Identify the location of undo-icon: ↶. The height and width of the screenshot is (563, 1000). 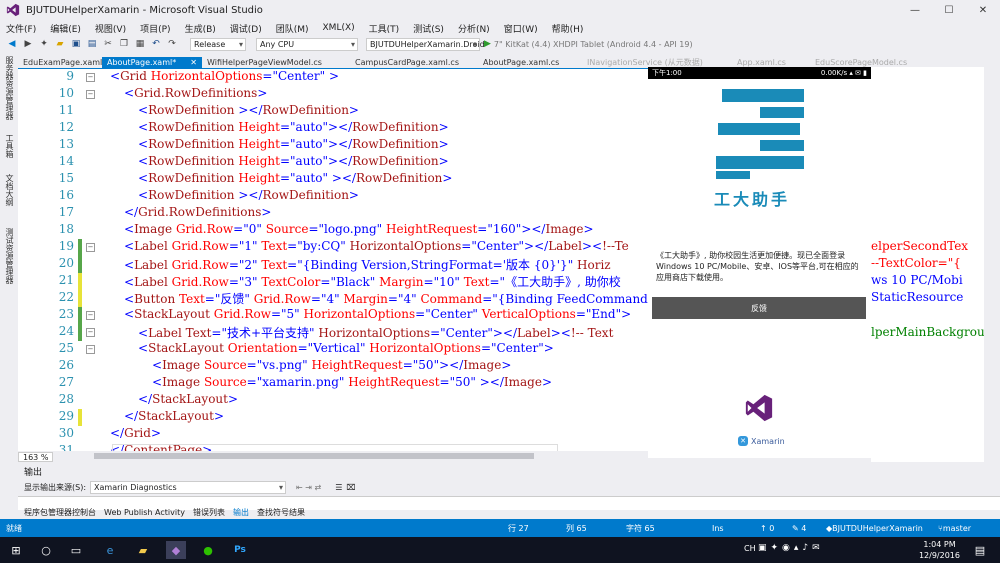
(156, 44).